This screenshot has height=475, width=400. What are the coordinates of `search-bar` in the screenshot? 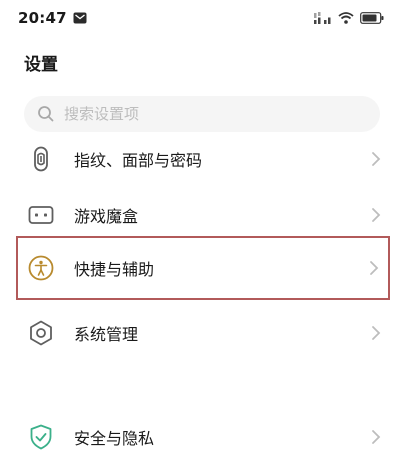 It's located at (202, 114).